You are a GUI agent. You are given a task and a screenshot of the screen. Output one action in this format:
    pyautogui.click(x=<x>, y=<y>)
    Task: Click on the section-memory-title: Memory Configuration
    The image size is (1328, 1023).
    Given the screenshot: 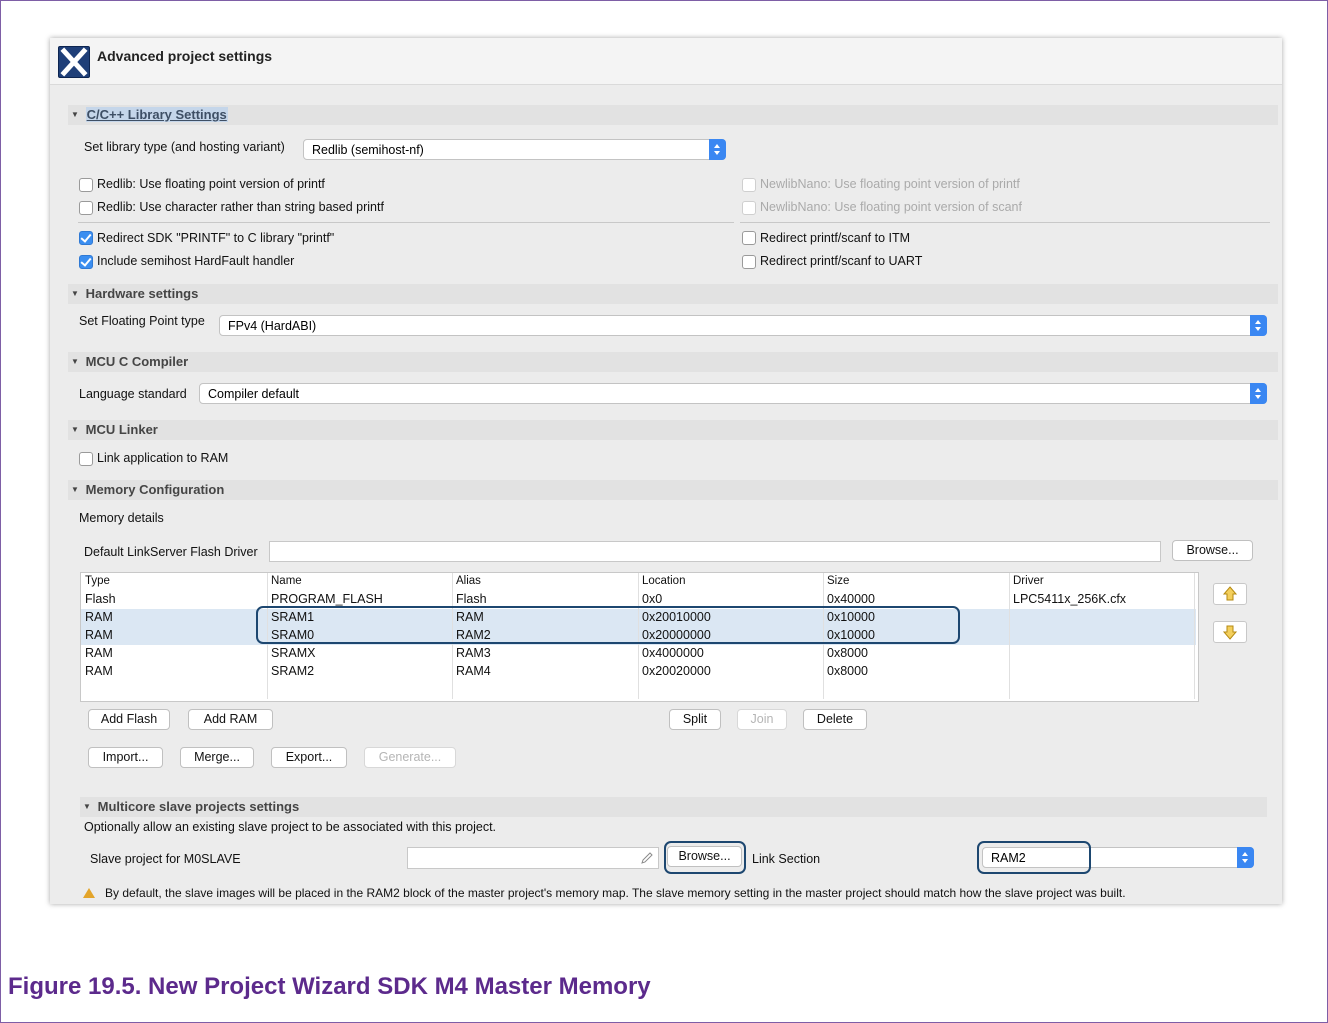 What is the action you would take?
    pyautogui.click(x=155, y=489)
    